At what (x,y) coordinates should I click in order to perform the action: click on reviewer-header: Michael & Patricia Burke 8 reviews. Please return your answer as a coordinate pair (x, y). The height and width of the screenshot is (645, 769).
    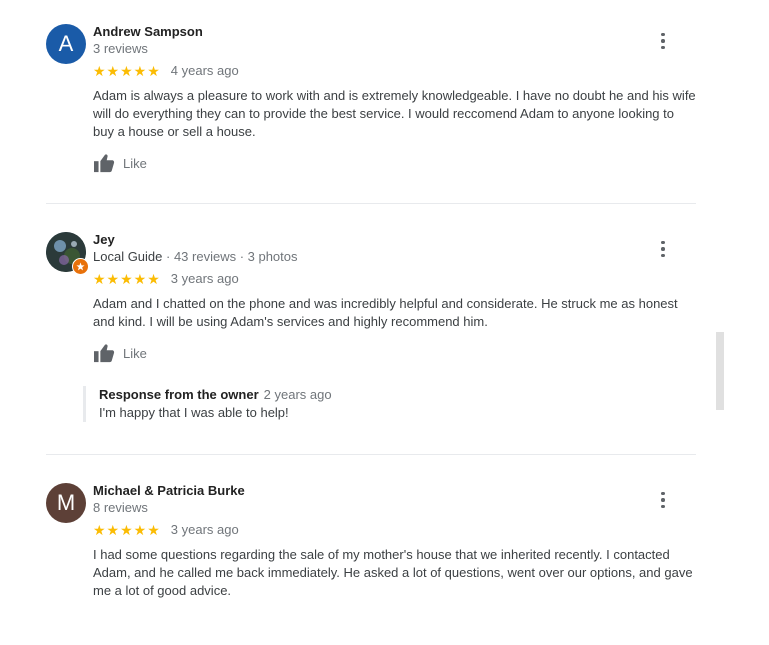
    Looking at the image, I should click on (169, 499).